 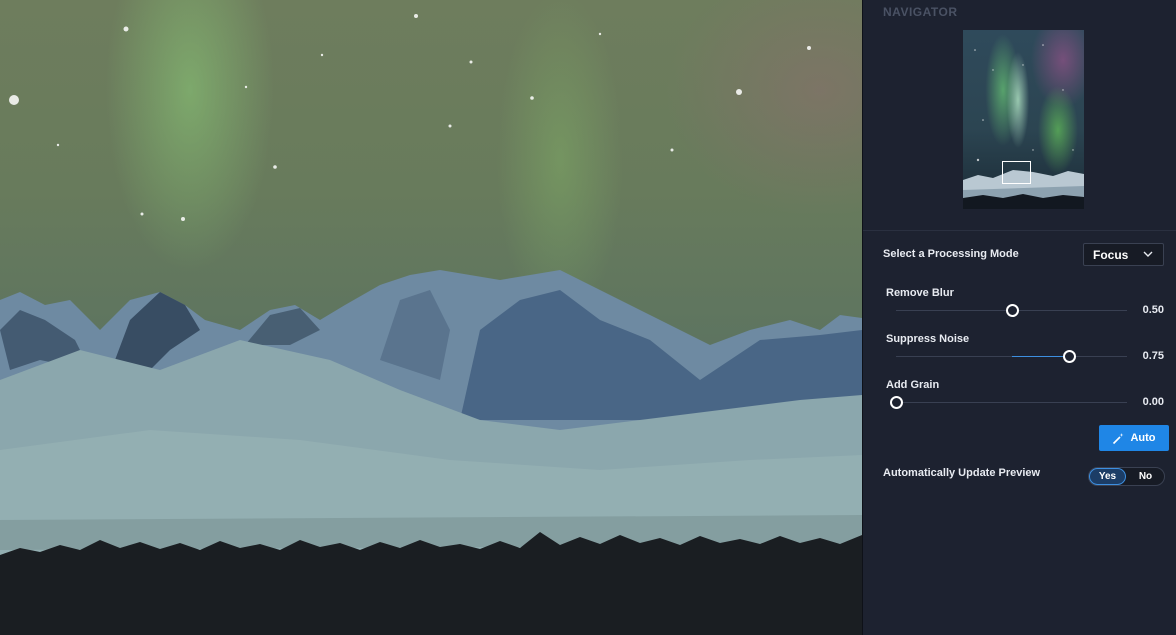 I want to click on auto-update-label: Automatically Update Preview, so click(x=962, y=473).